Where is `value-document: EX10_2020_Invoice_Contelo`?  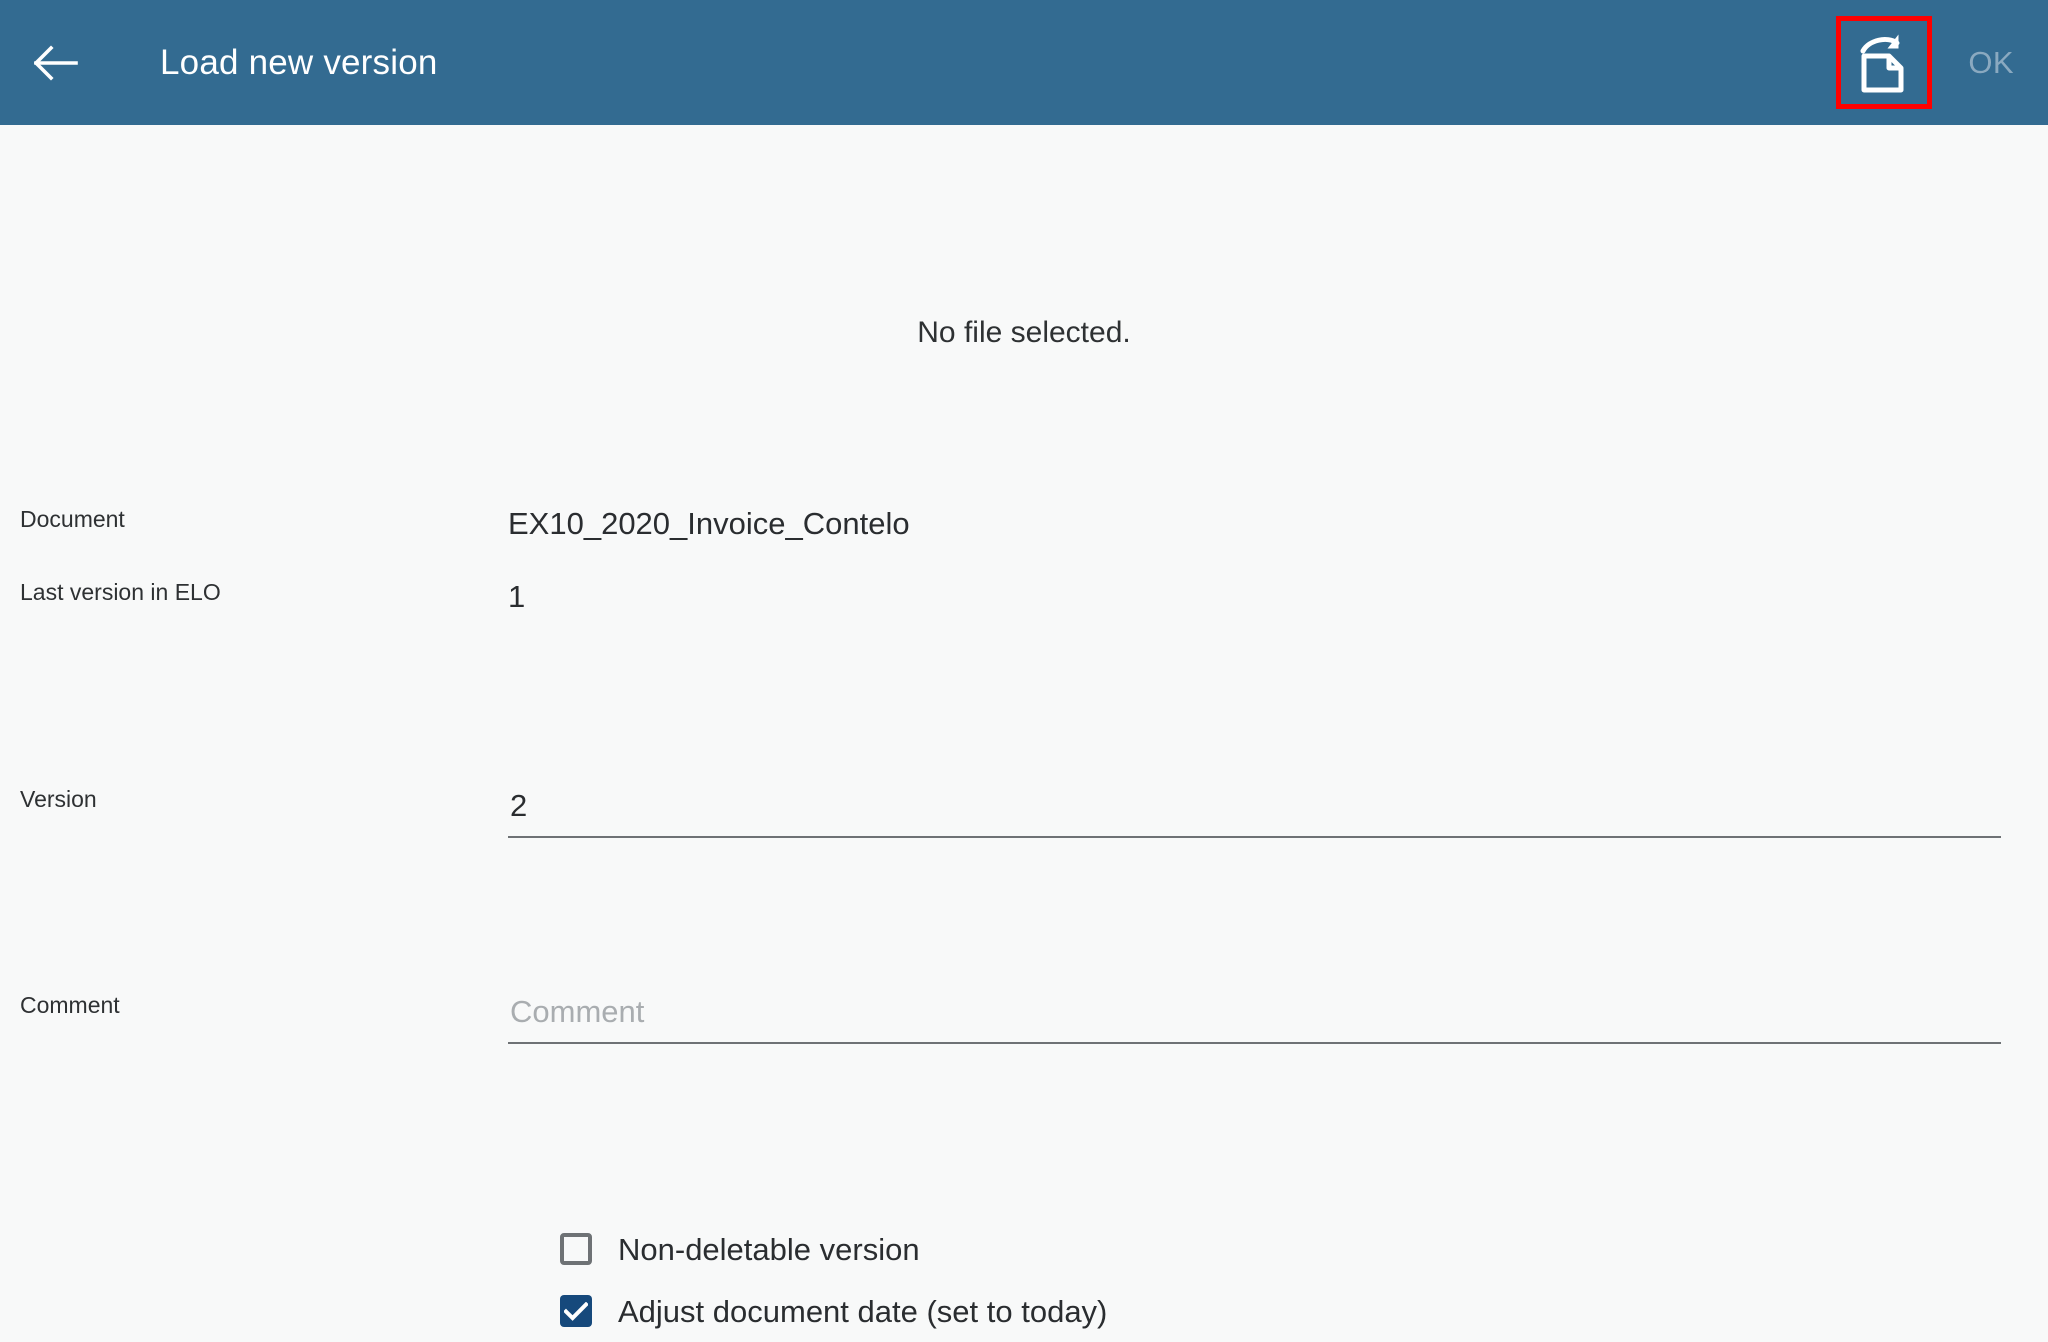 value-document: EX10_2020_Invoice_Contelo is located at coordinates (709, 523).